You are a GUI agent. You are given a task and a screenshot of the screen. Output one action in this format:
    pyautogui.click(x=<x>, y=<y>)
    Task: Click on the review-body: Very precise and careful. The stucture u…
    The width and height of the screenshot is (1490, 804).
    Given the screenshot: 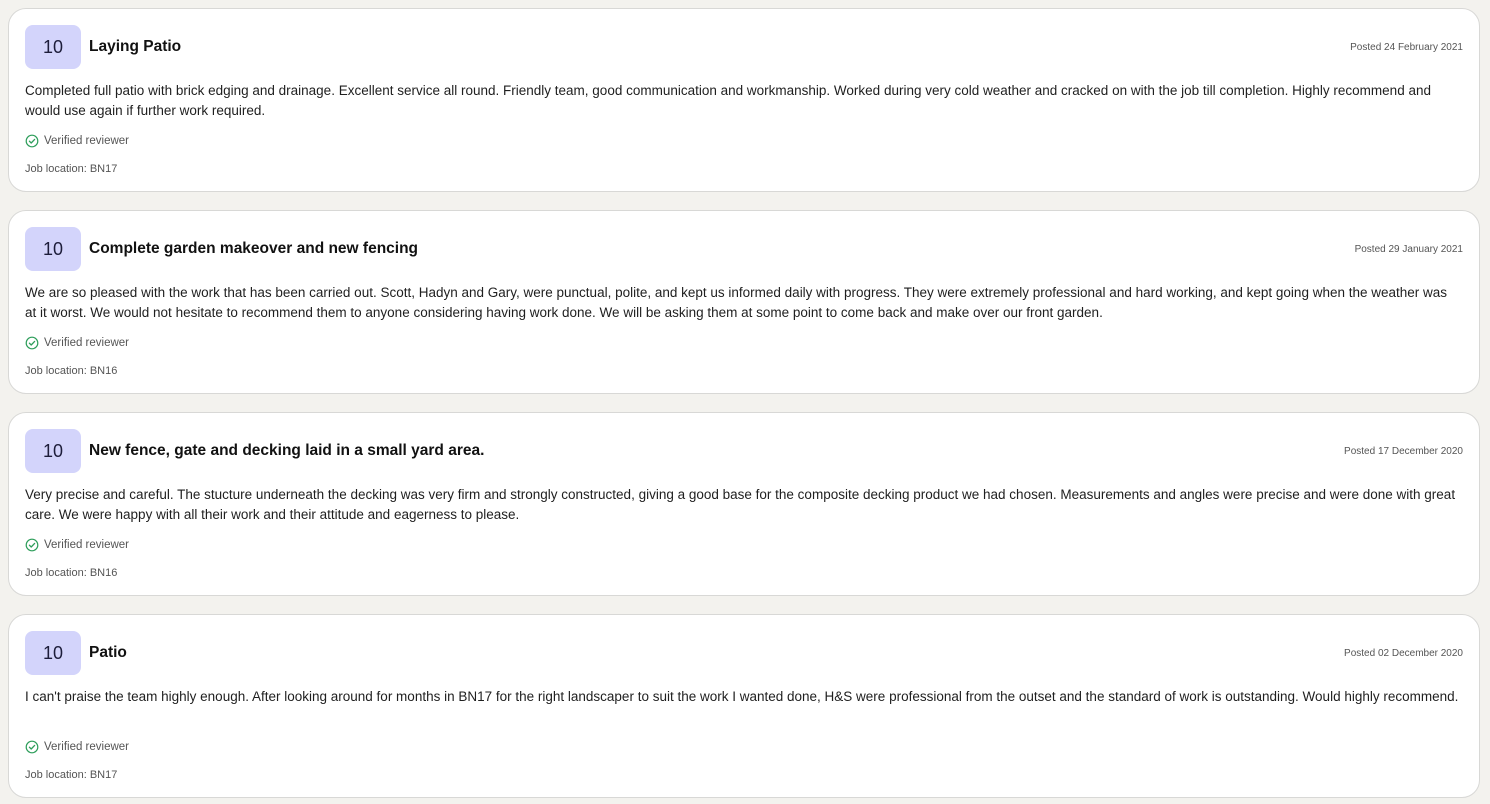 What is the action you would take?
    pyautogui.click(x=740, y=504)
    